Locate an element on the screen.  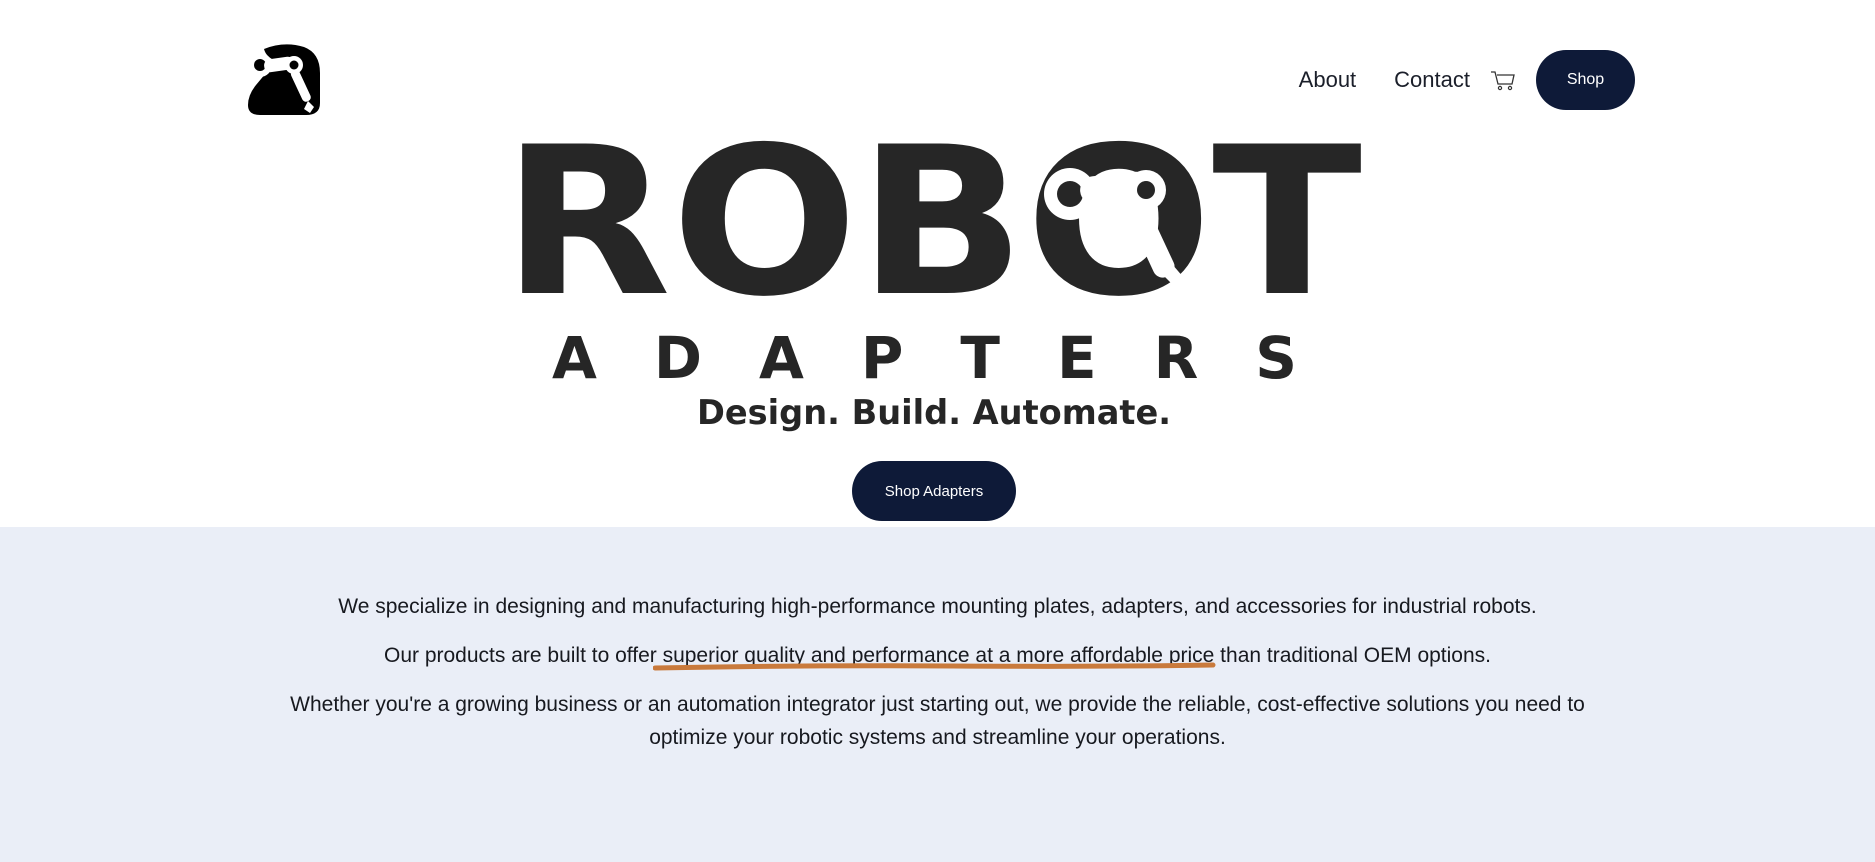
nav-contact-link: Contact is located at coordinates (1432, 80).